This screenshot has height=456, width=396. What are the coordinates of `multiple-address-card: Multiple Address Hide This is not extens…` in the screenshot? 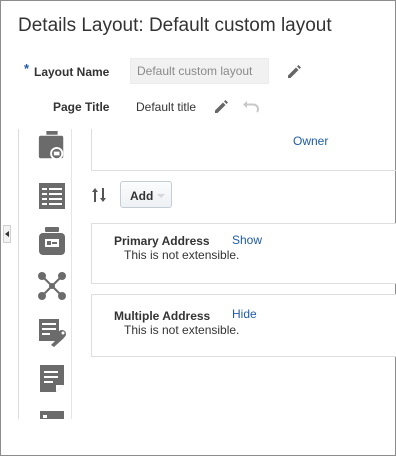 It's located at (243, 325).